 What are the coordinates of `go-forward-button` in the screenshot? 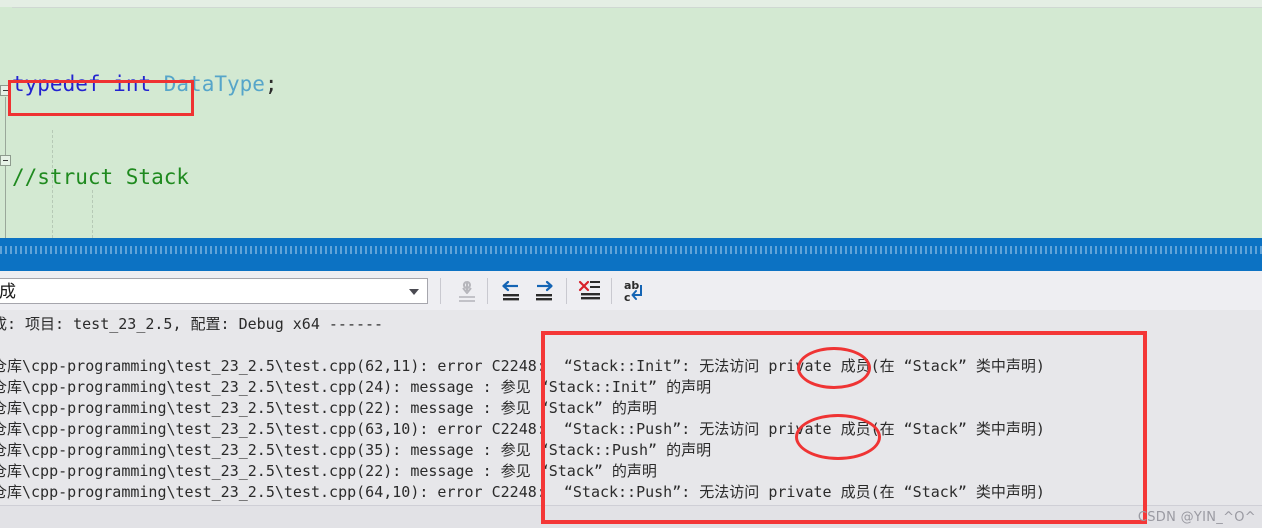 It's located at (544, 291).